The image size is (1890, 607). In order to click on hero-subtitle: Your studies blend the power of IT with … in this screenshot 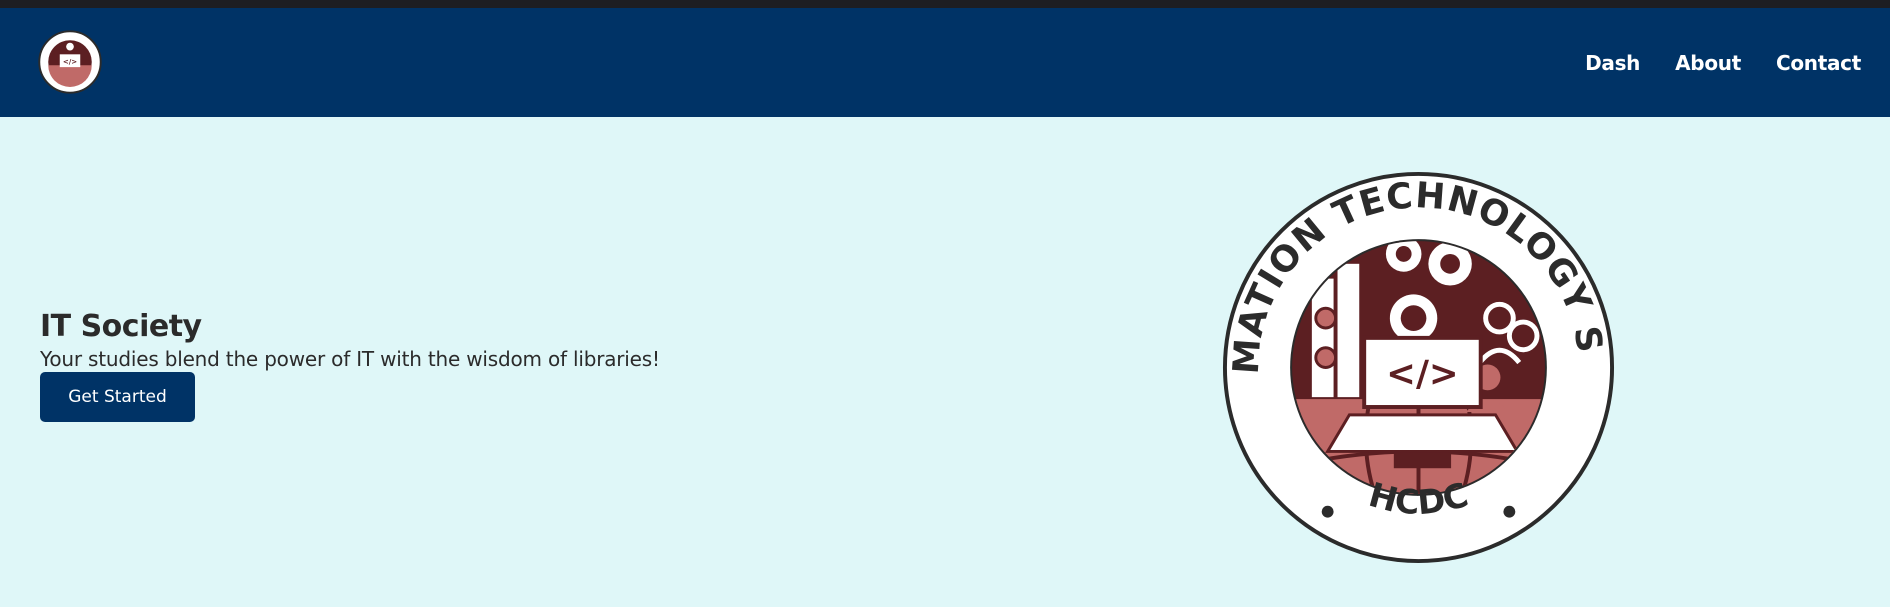, I will do `click(350, 359)`.